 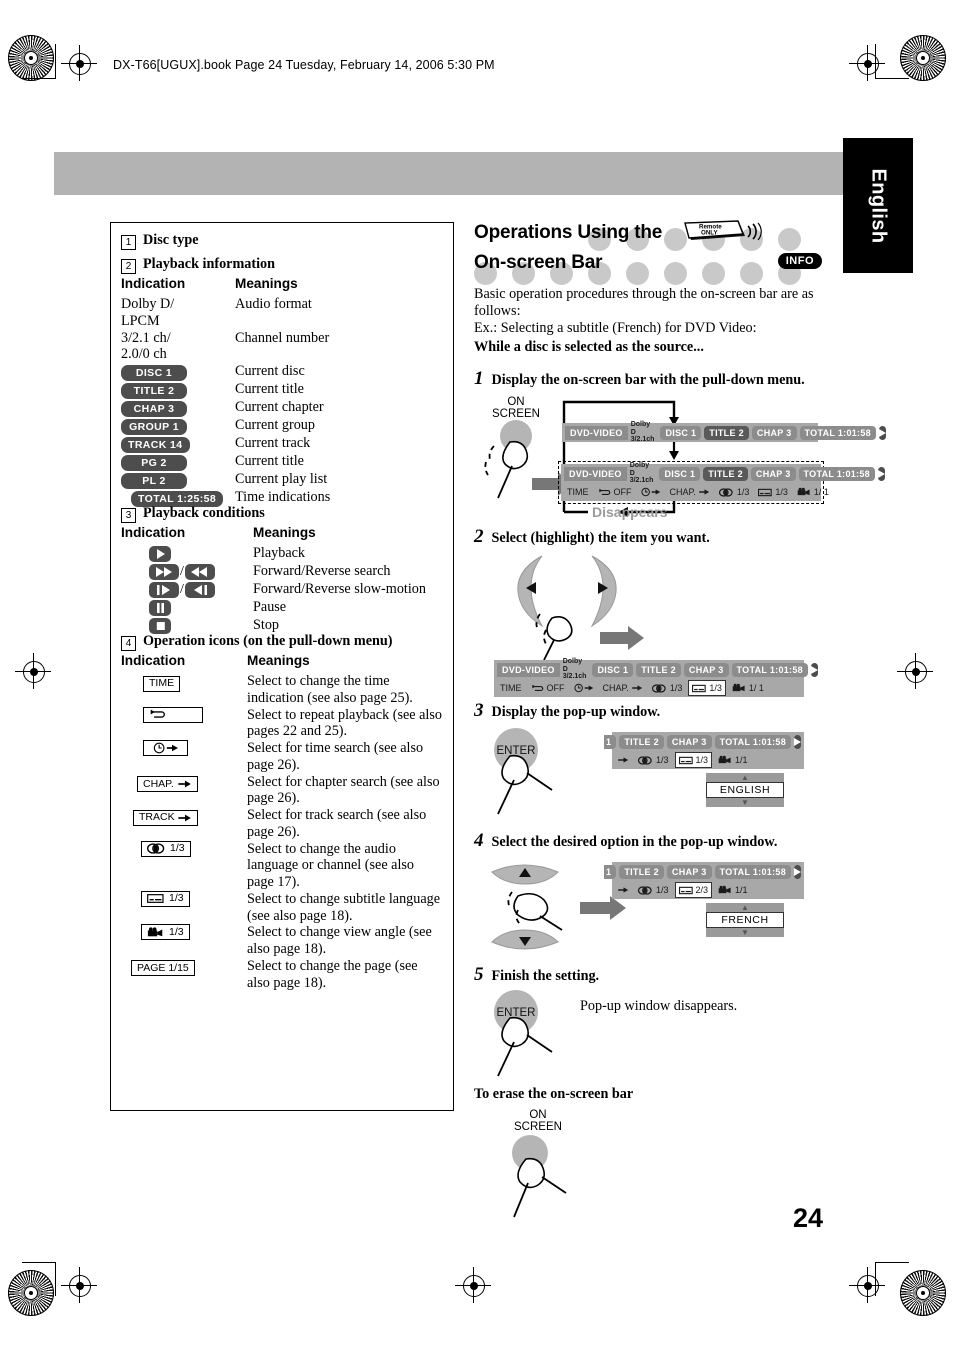 I want to click on menu-subtitle-item: 1/3, so click(x=773, y=492).